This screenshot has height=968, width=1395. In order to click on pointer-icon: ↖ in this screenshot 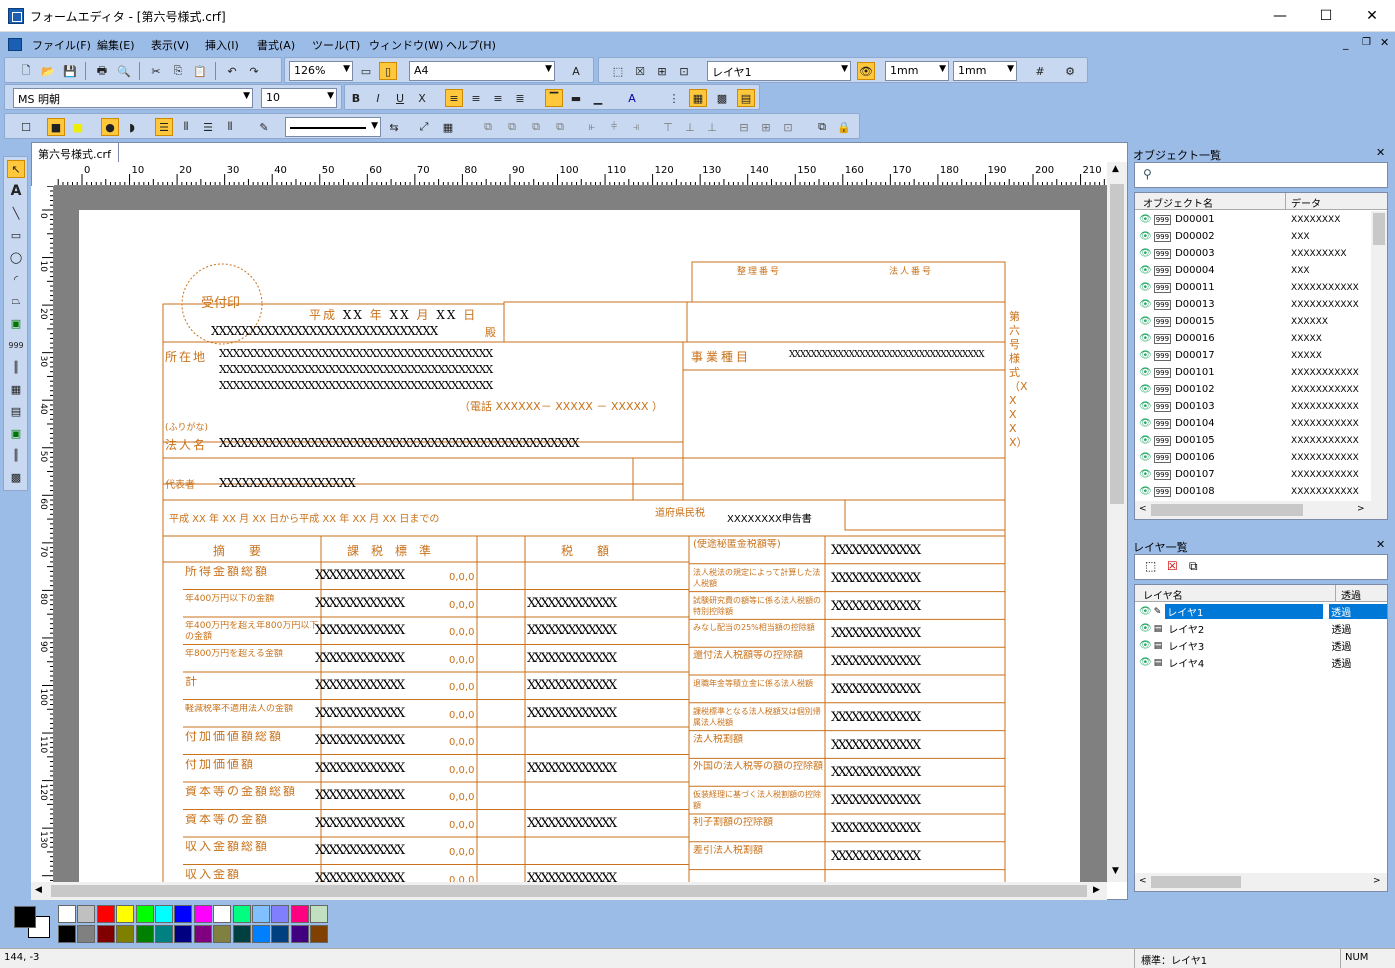, I will do `click(16, 169)`.